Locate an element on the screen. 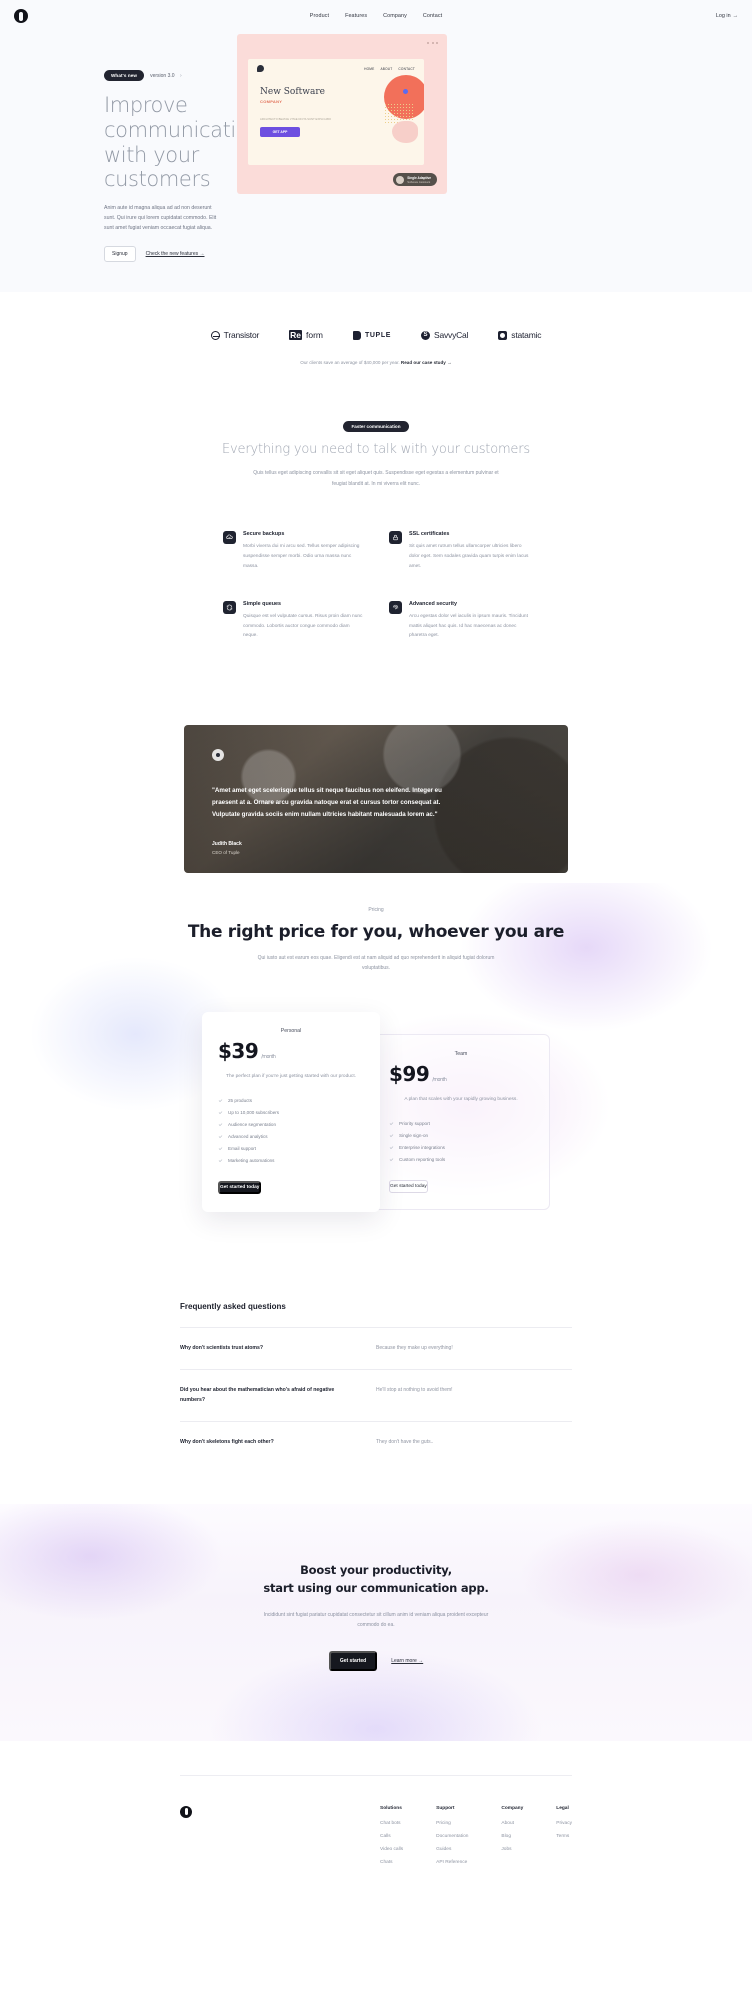 The image size is (752, 2000). cta-title-line2: start using our communication app. is located at coordinates (376, 1587).